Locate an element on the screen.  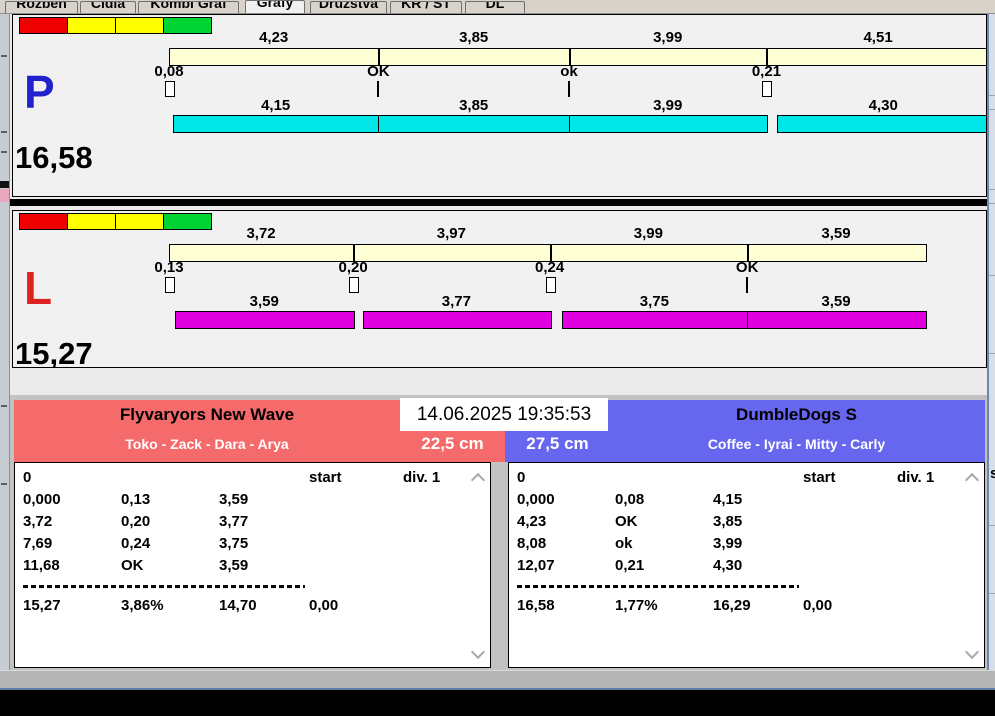
lower-split-value: 3,85 is located at coordinates (474, 105).